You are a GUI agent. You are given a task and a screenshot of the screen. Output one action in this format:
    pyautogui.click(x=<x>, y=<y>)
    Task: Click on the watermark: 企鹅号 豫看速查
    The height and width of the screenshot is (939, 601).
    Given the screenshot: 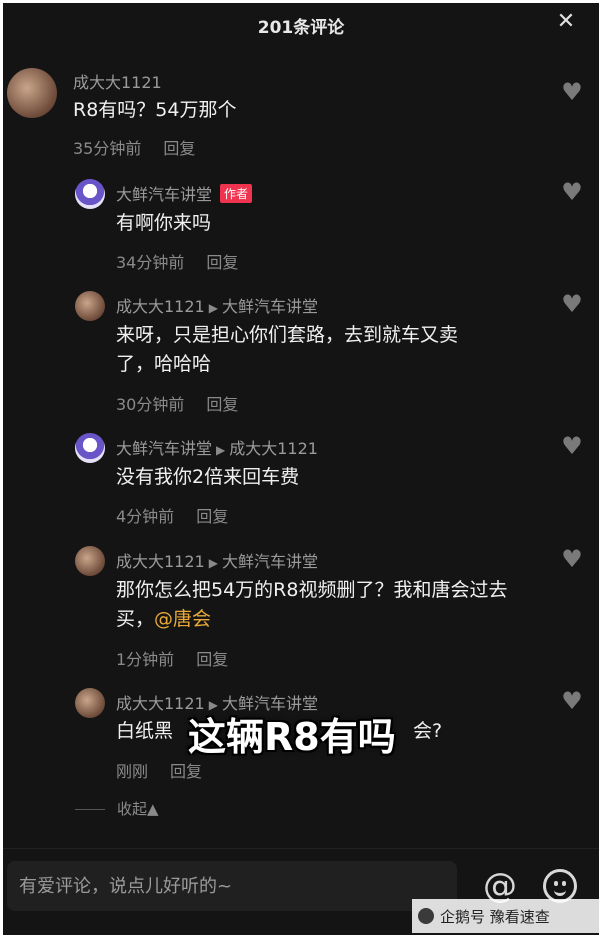 What is the action you would take?
    pyautogui.click(x=484, y=916)
    